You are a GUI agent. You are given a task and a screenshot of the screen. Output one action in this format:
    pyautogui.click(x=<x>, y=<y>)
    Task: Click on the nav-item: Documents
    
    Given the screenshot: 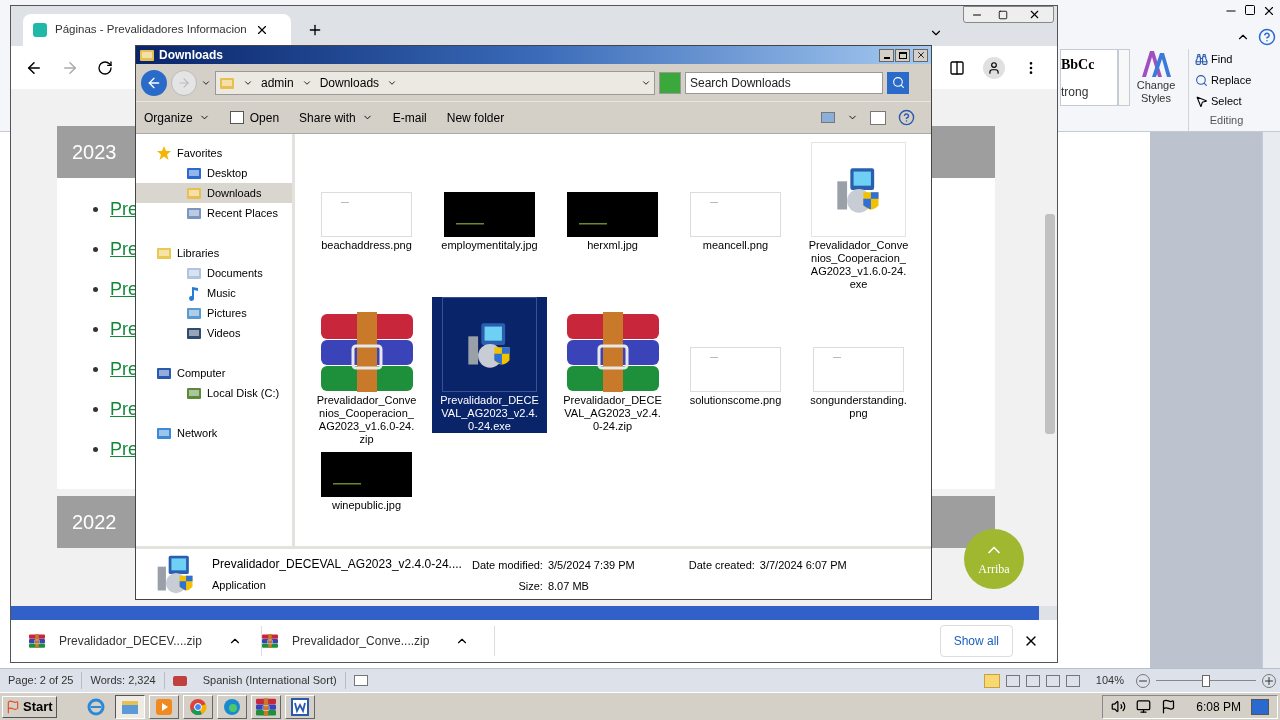 What is the action you would take?
    pyautogui.click(x=214, y=273)
    